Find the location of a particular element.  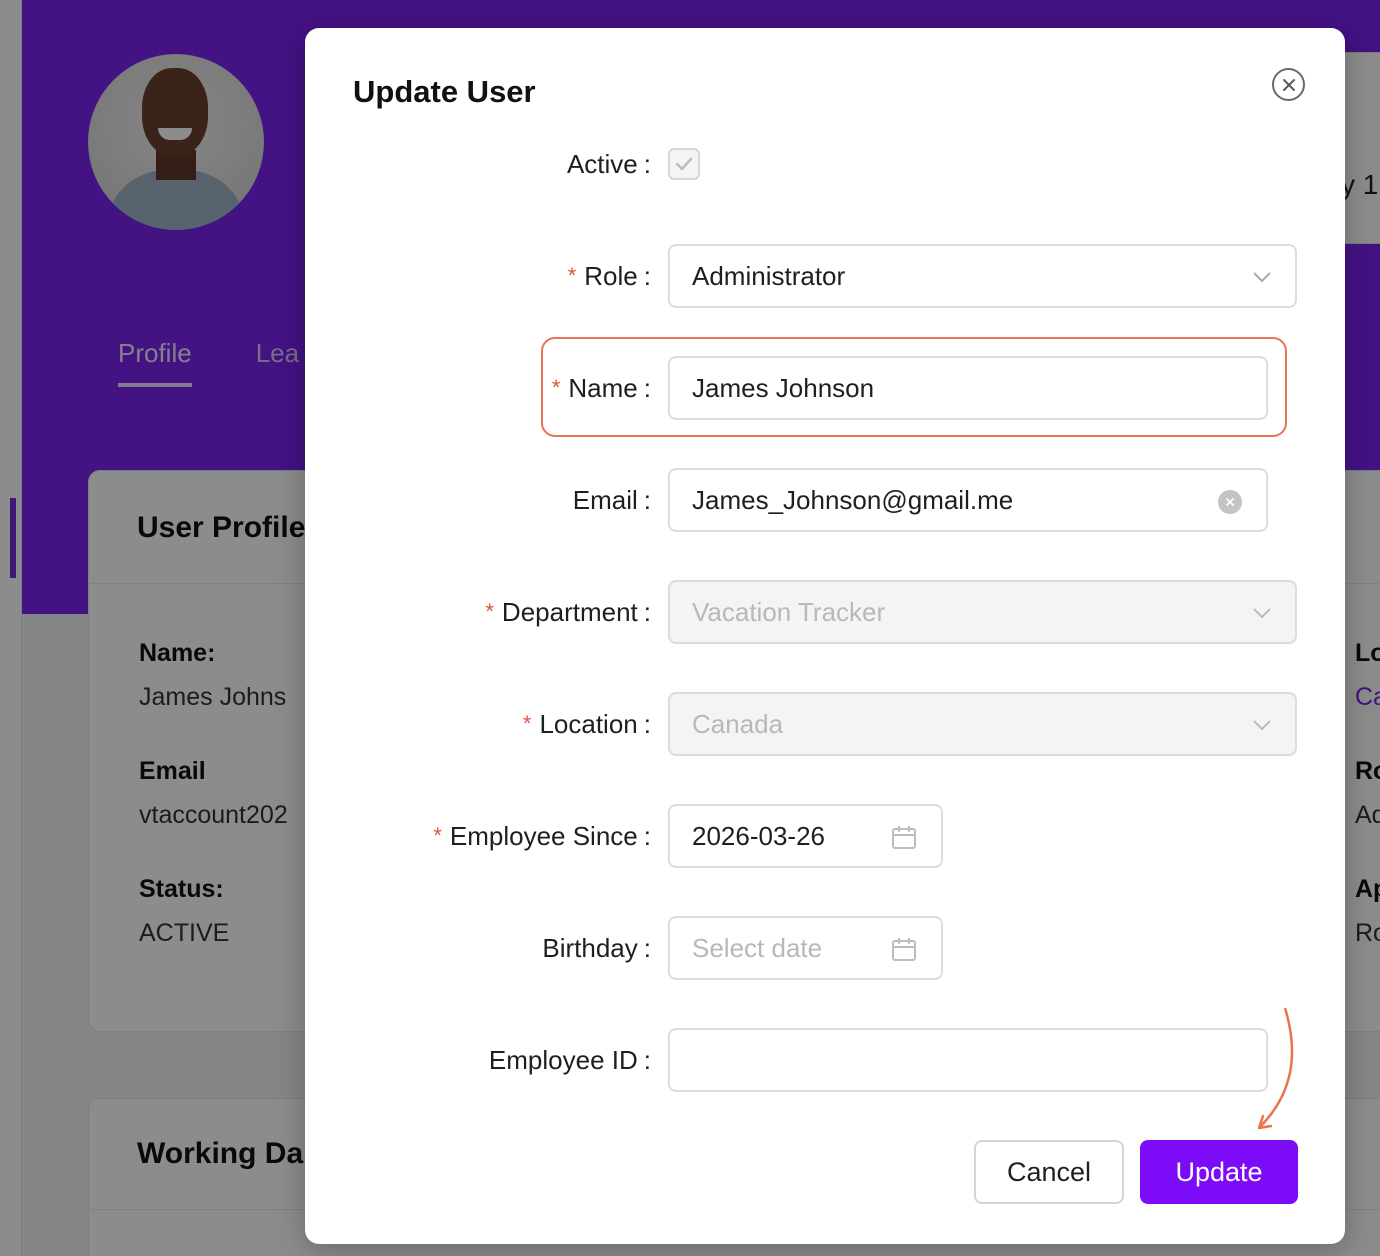

update-button: Update is located at coordinates (1219, 1172).